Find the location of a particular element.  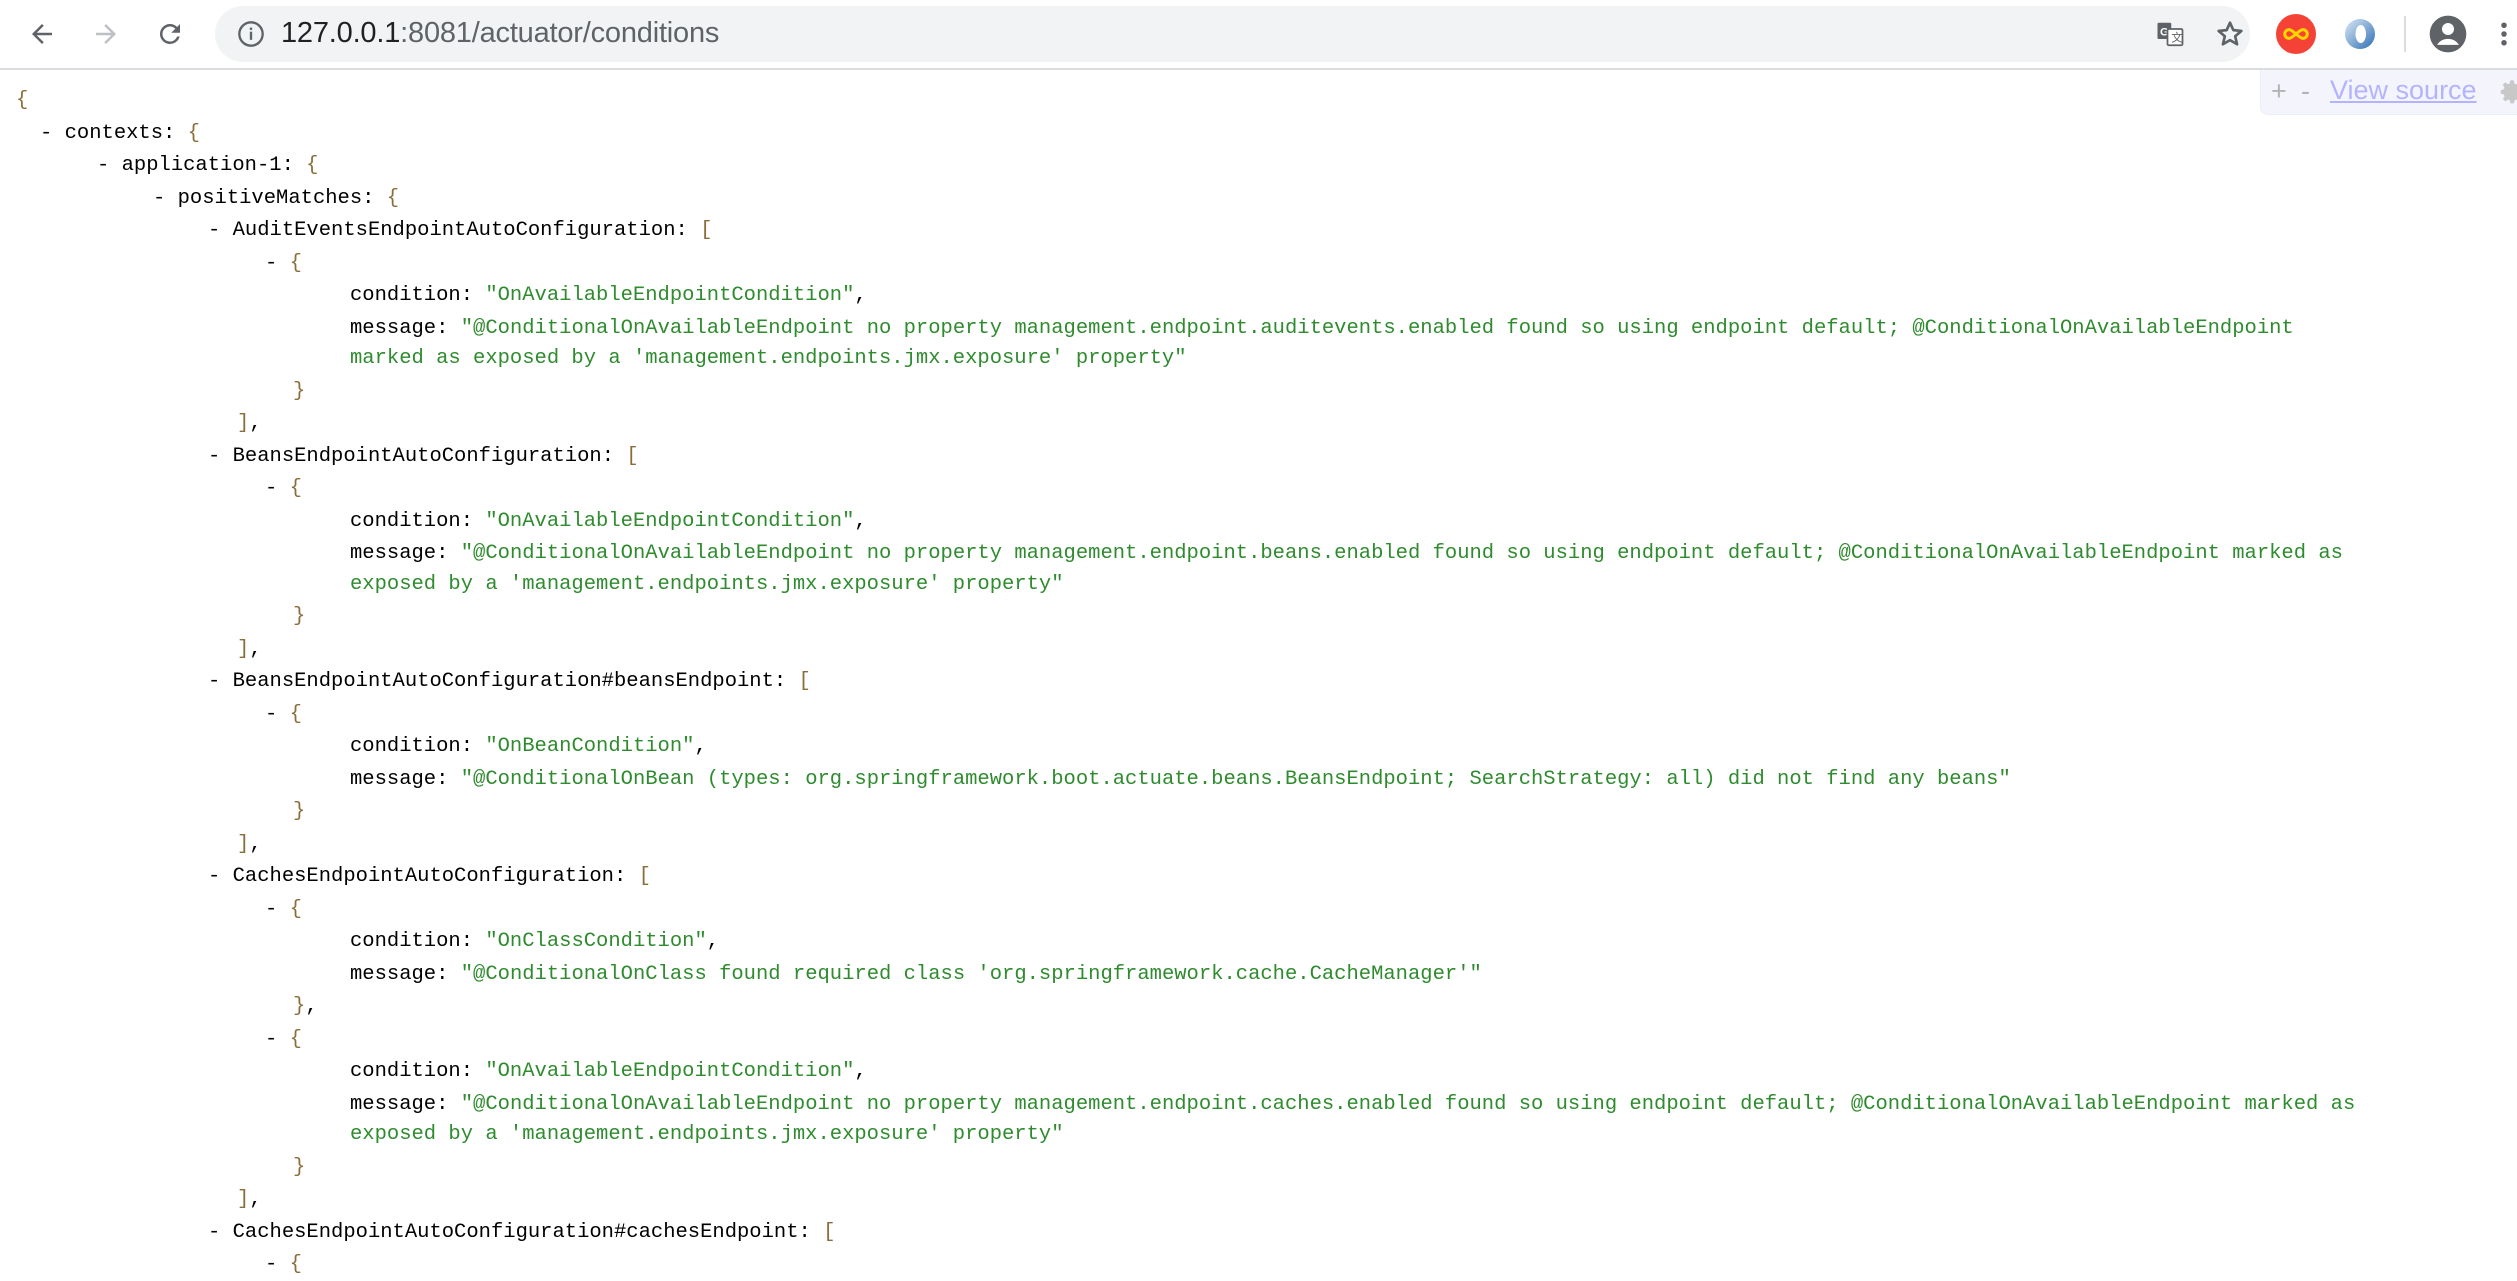

collapse-all-button: - is located at coordinates (2305, 91).